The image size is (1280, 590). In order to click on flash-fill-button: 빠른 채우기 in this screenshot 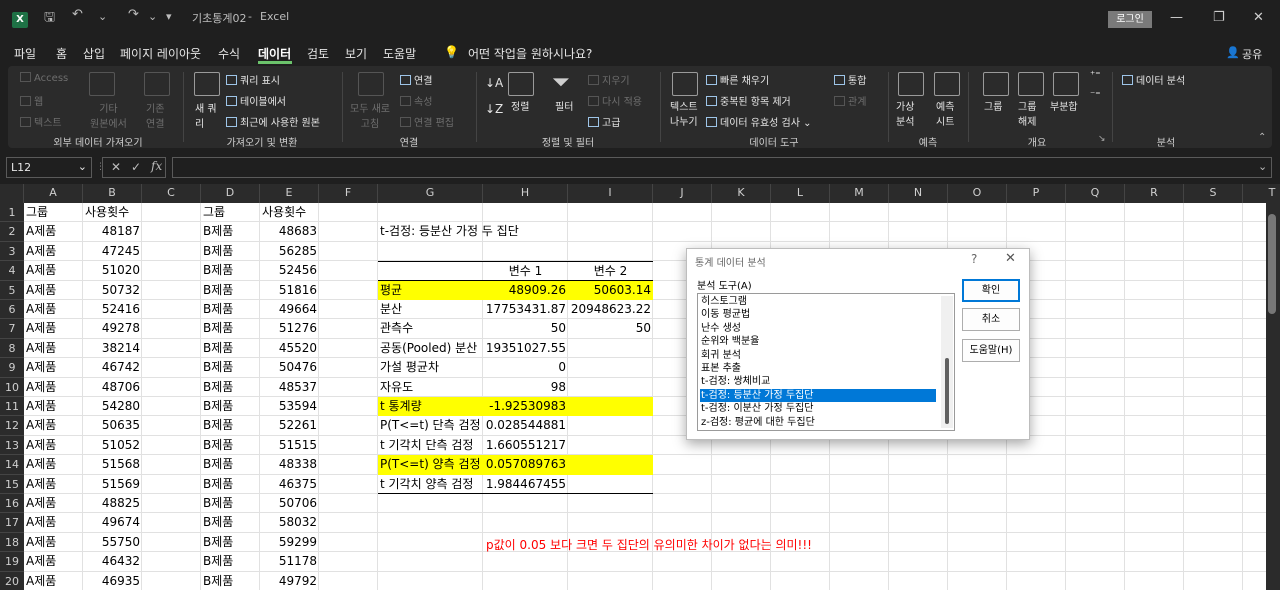, I will do `click(737, 79)`.